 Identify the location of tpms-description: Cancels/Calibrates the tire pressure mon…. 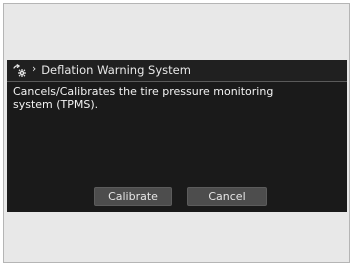
(143, 98).